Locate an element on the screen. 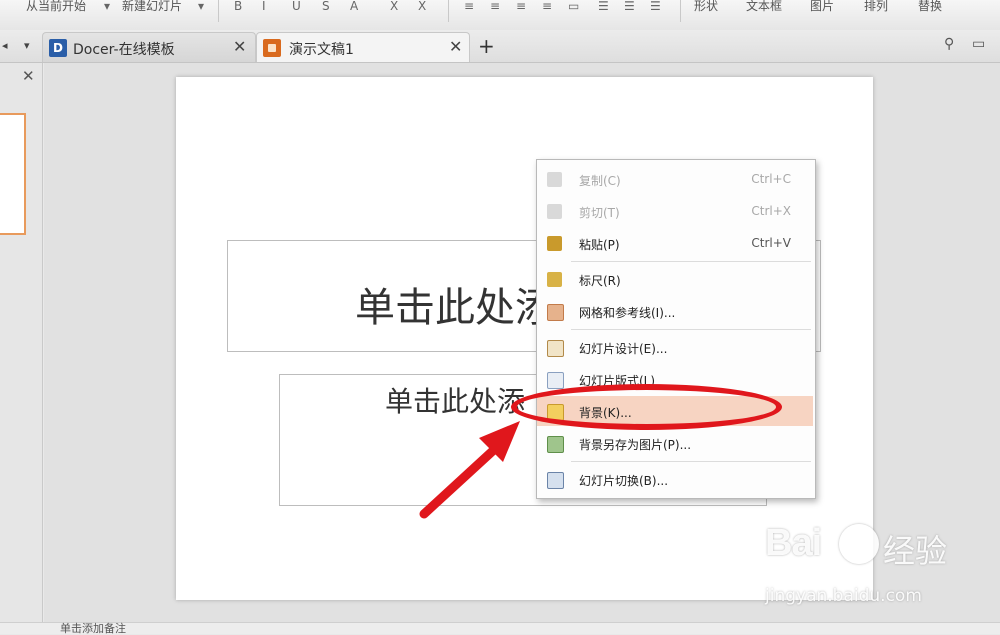 This screenshot has width=1000, height=635. tab-label: Docer-在线模板 is located at coordinates (124, 50).